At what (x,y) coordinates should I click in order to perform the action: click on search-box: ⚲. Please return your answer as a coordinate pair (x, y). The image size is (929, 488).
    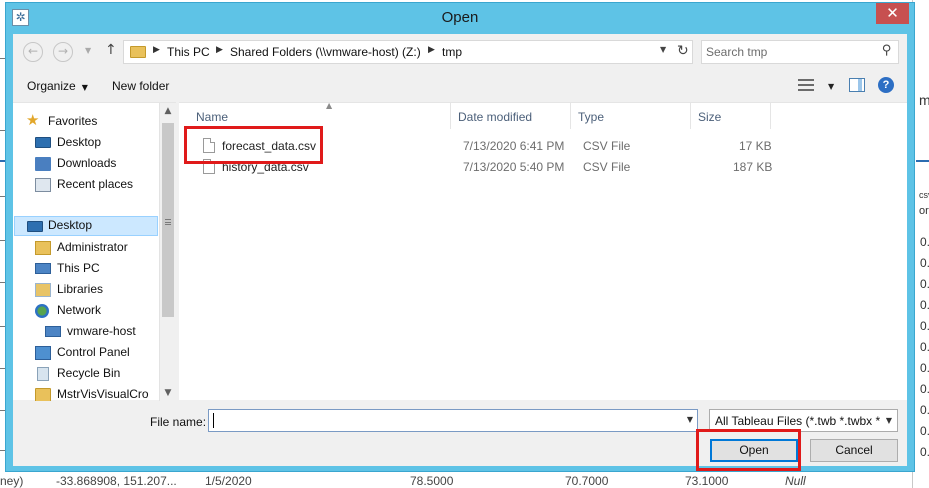
    Looking at the image, I should click on (800, 52).